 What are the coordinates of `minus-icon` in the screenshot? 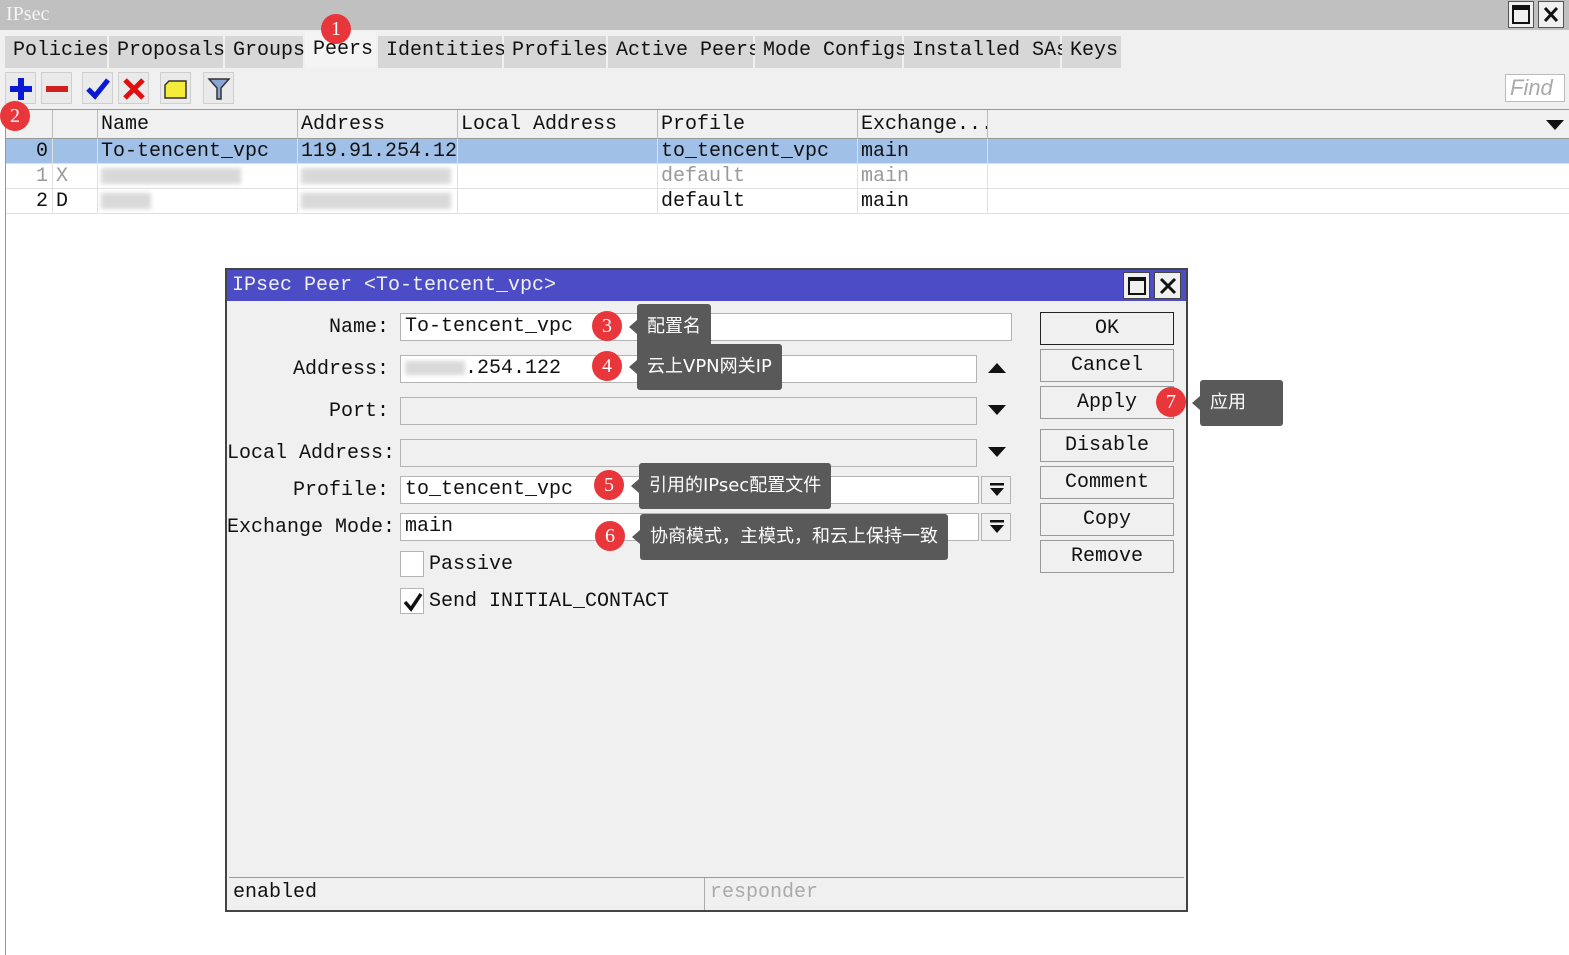 It's located at (57, 89).